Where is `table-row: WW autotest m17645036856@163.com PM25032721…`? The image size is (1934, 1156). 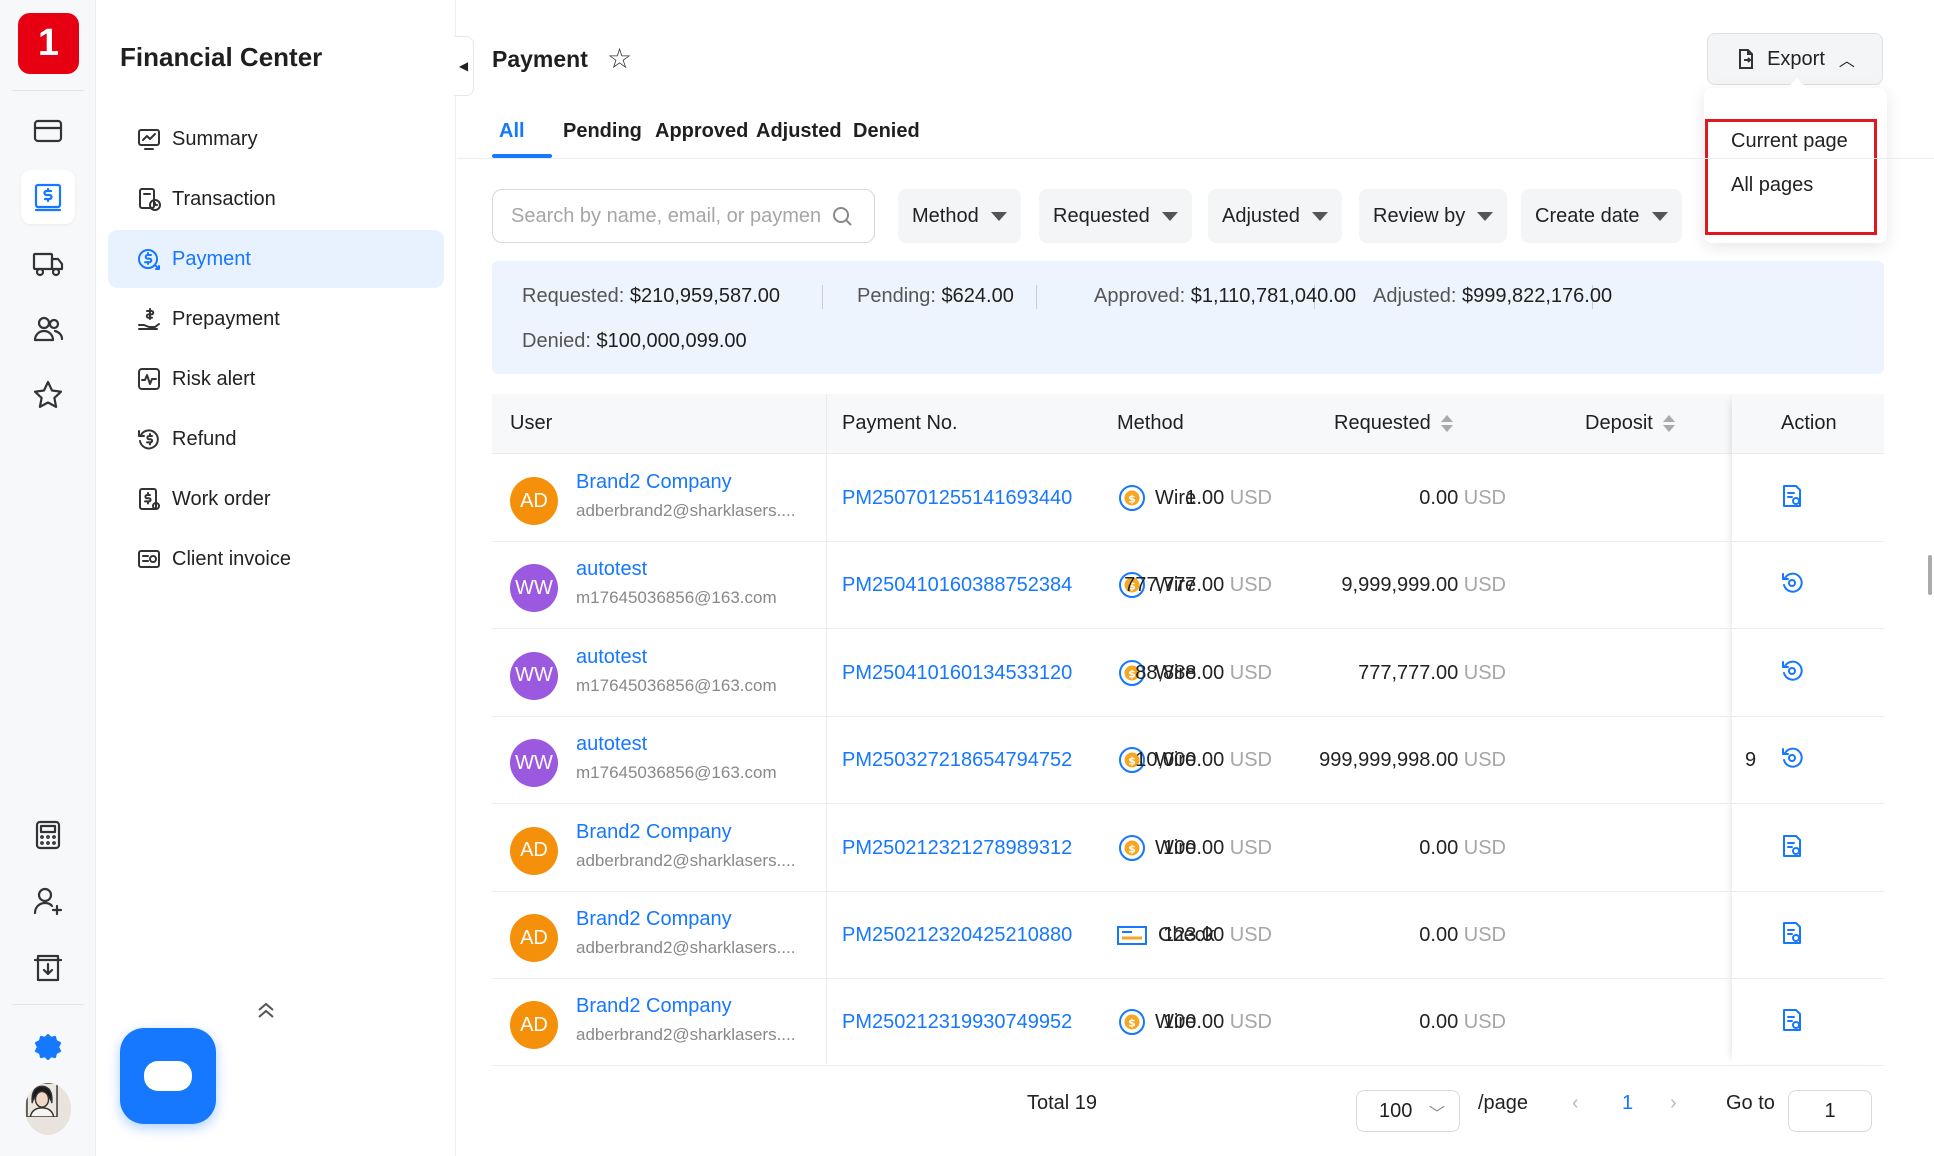 table-row: WW autotest m17645036856@163.com PM25032721… is located at coordinates (1188, 761).